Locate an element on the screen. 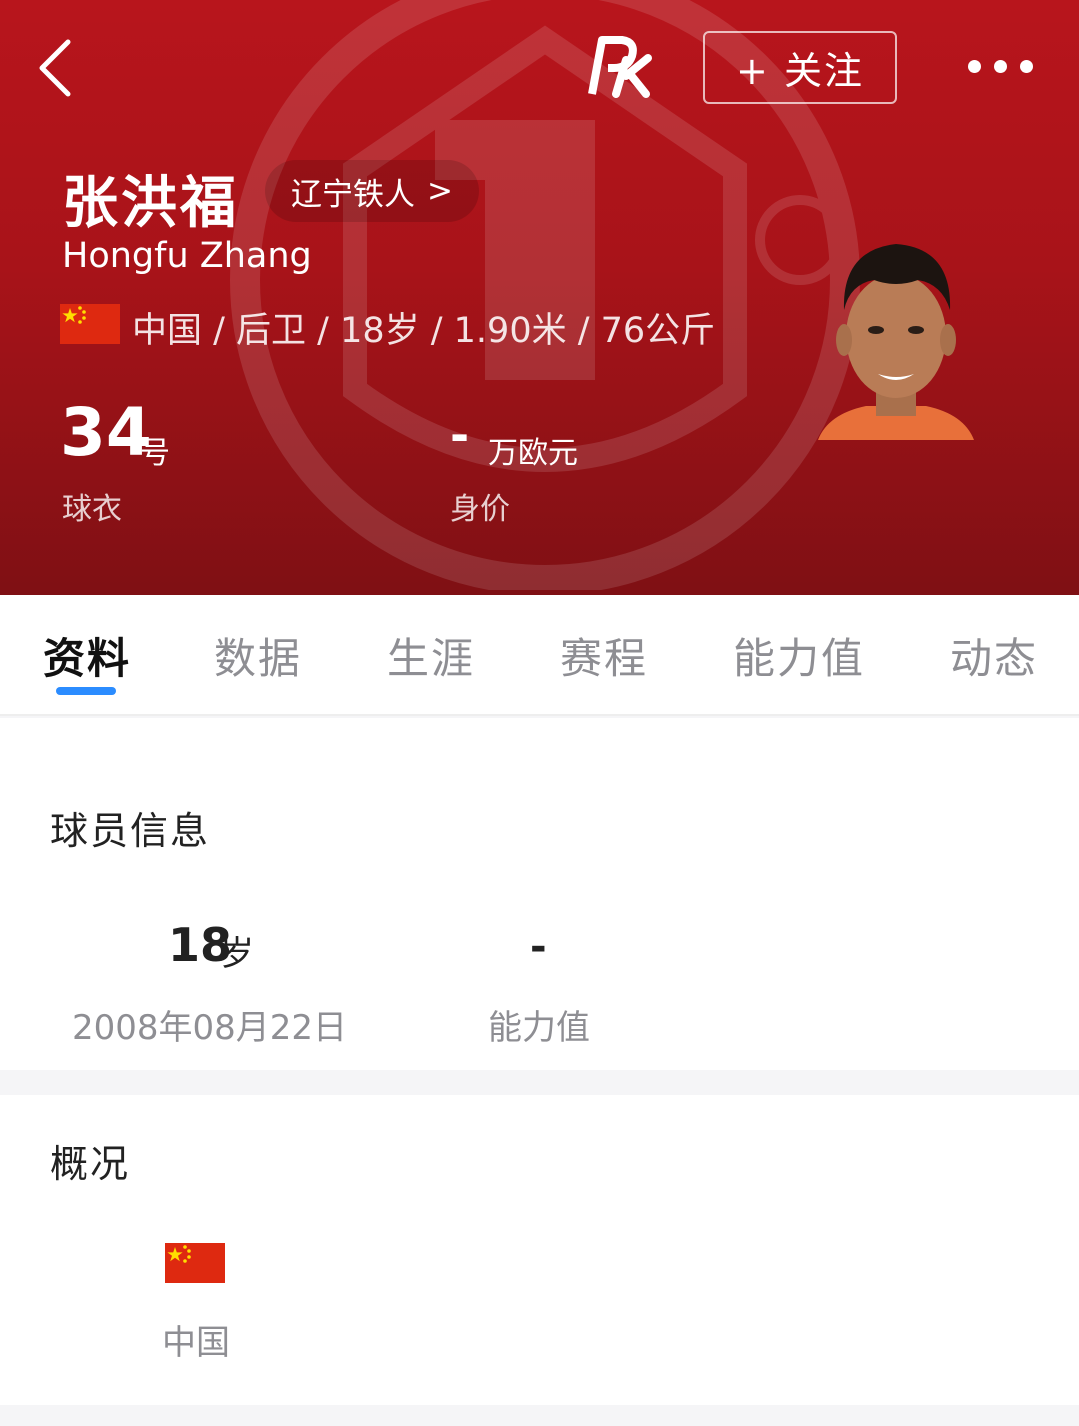 The width and height of the screenshot is (1079, 1426). nationality-label: 中国 is located at coordinates (196, 1343).